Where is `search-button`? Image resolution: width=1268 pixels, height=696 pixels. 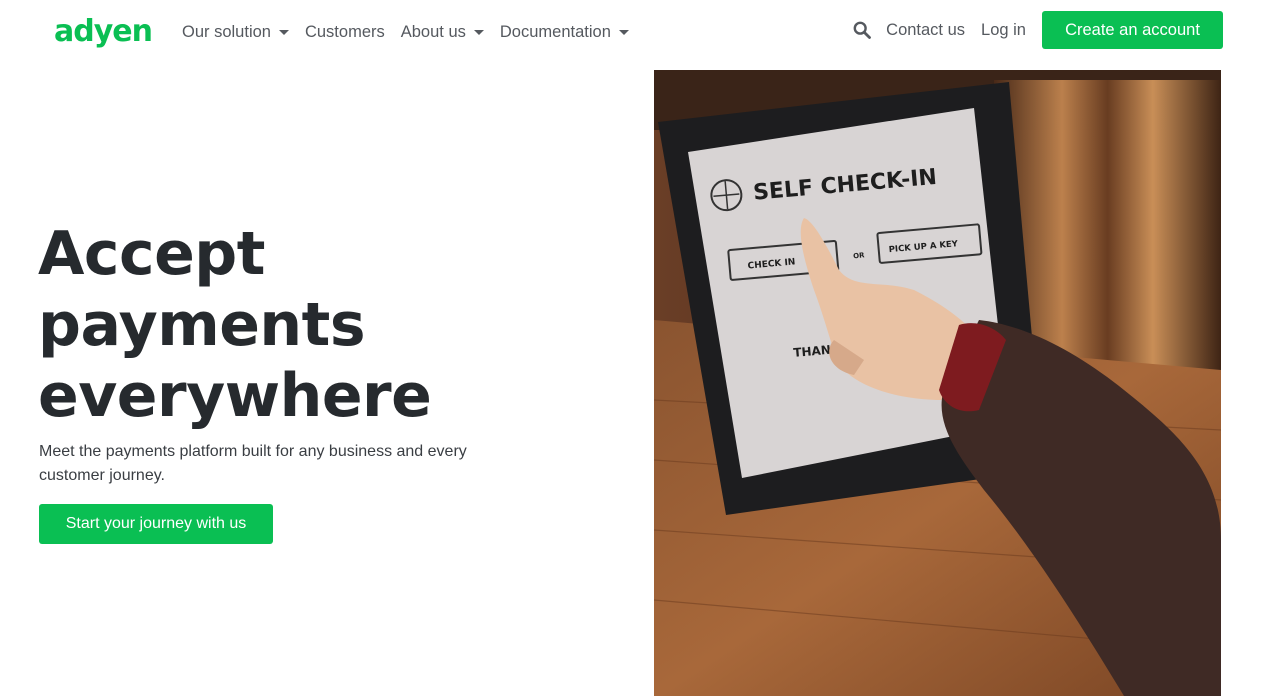 search-button is located at coordinates (862, 30).